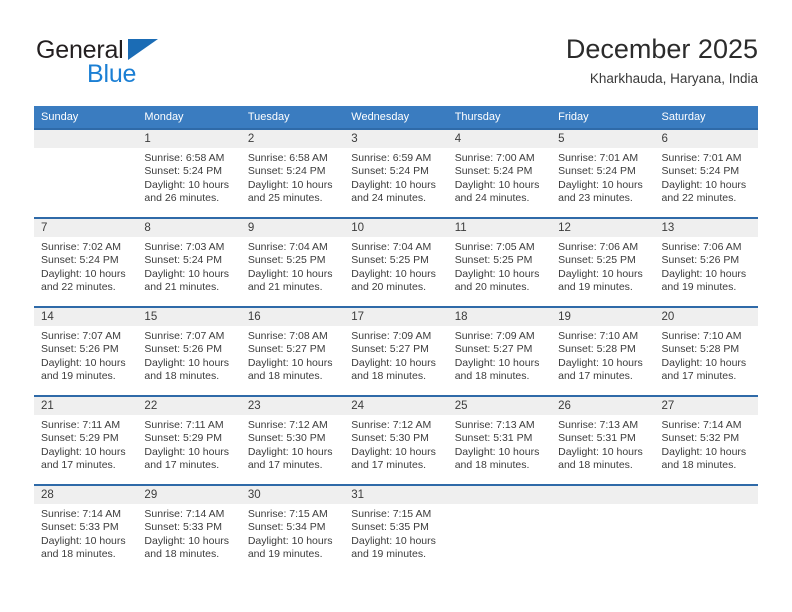  Describe the element at coordinates (706, 228) in the screenshot. I see `day-number: 13` at that location.